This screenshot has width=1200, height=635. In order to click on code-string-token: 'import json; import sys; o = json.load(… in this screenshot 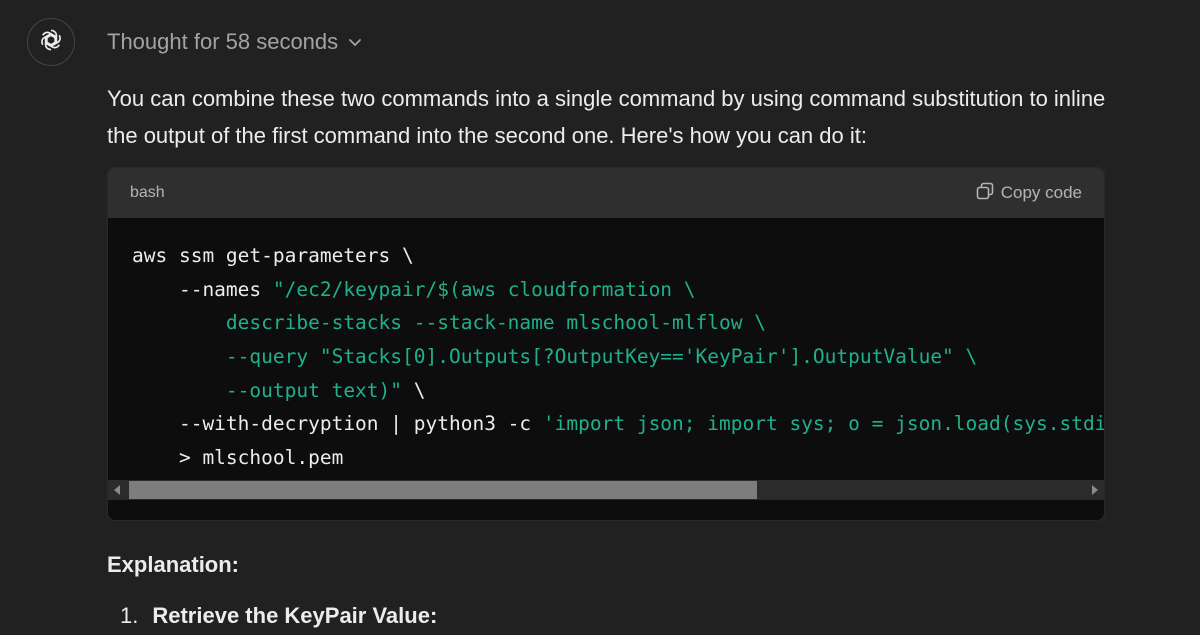, I will do `click(823, 424)`.